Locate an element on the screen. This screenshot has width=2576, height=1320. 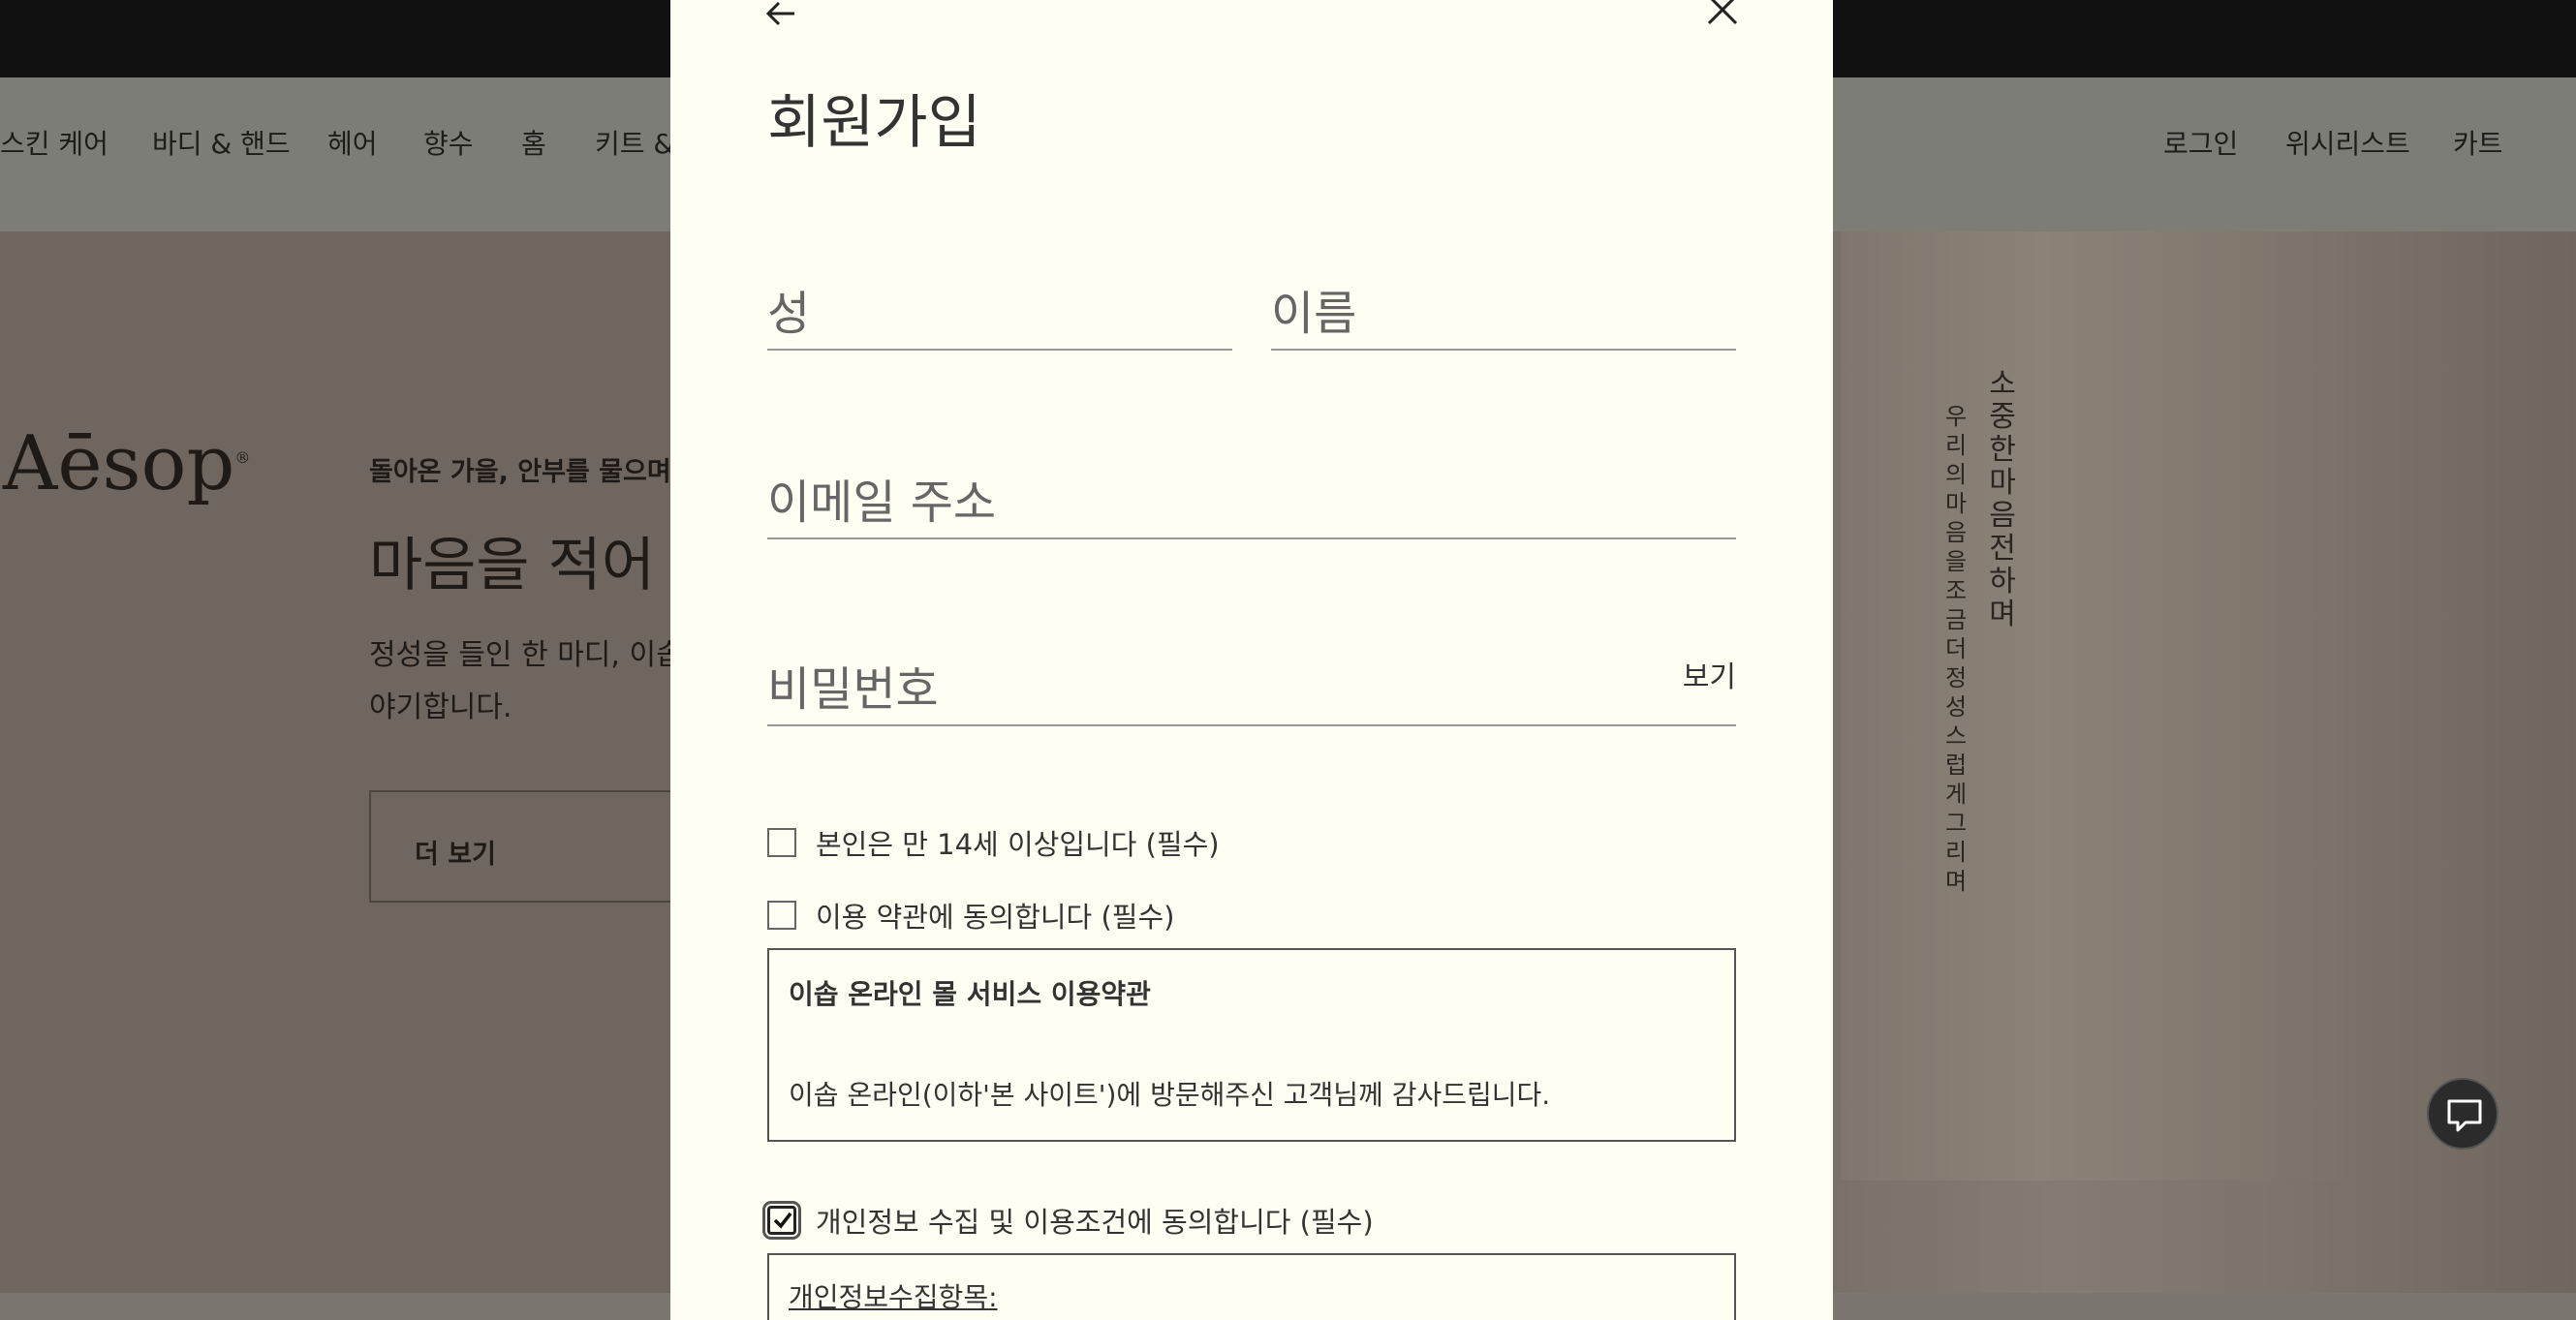
hero-body-line-1: 정성을 들인 한 마디, 이솝 is located at coordinates (526, 655).